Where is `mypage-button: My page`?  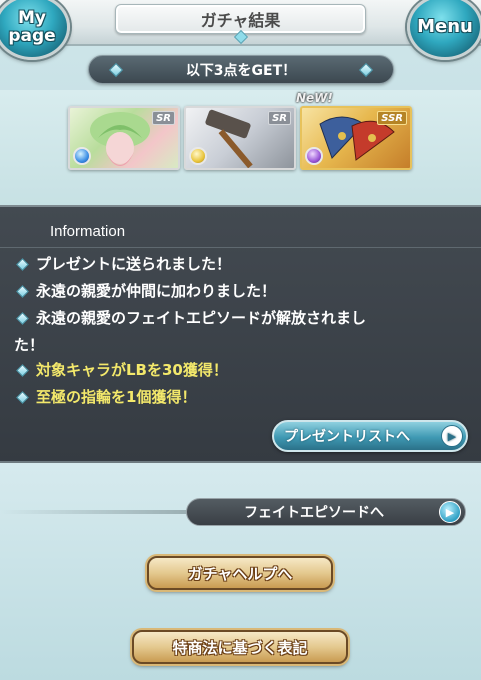
mypage-button: My page is located at coordinates (35, 30).